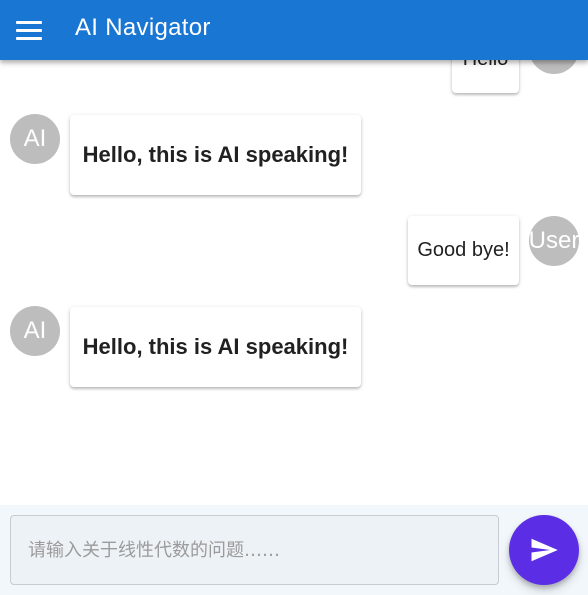 Image resolution: width=588 pixels, height=595 pixels. What do you see at coordinates (254, 550) in the screenshot?
I see `question-input` at bounding box center [254, 550].